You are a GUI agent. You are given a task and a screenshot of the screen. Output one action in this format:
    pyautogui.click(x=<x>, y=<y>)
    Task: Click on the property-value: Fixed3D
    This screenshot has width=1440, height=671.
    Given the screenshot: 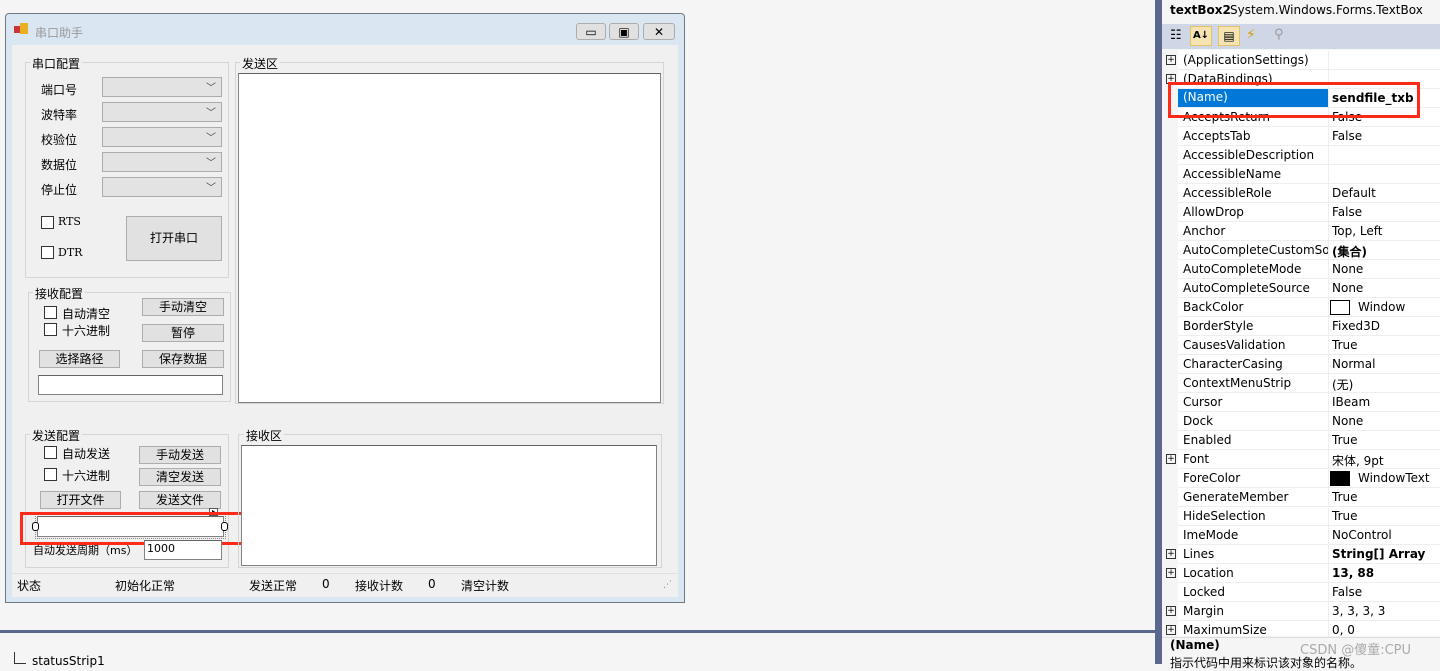 What is the action you would take?
    pyautogui.click(x=1356, y=326)
    